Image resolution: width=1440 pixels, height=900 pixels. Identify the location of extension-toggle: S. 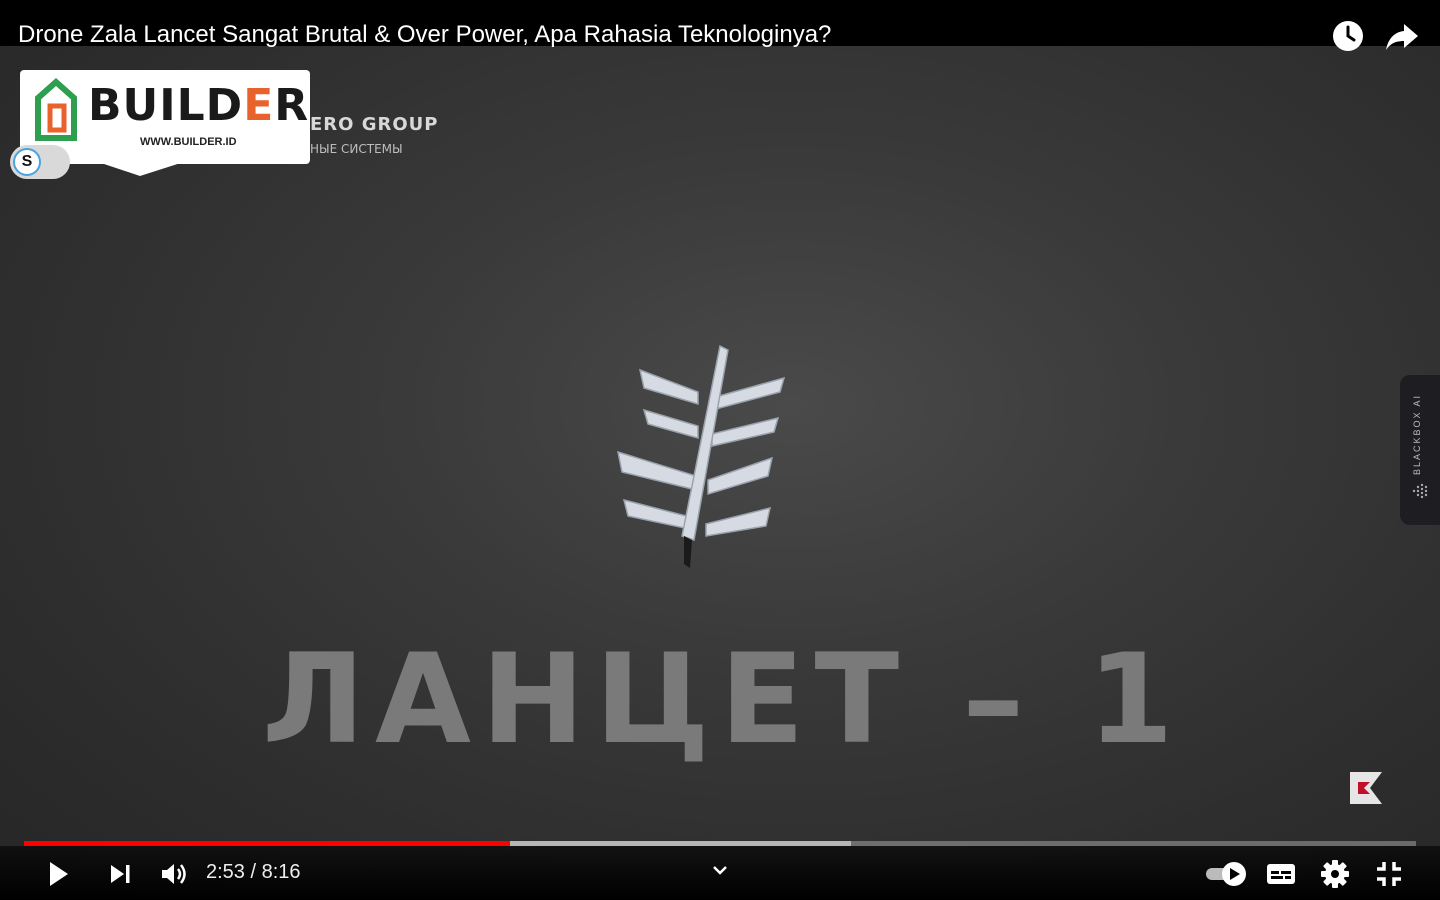
(40, 162).